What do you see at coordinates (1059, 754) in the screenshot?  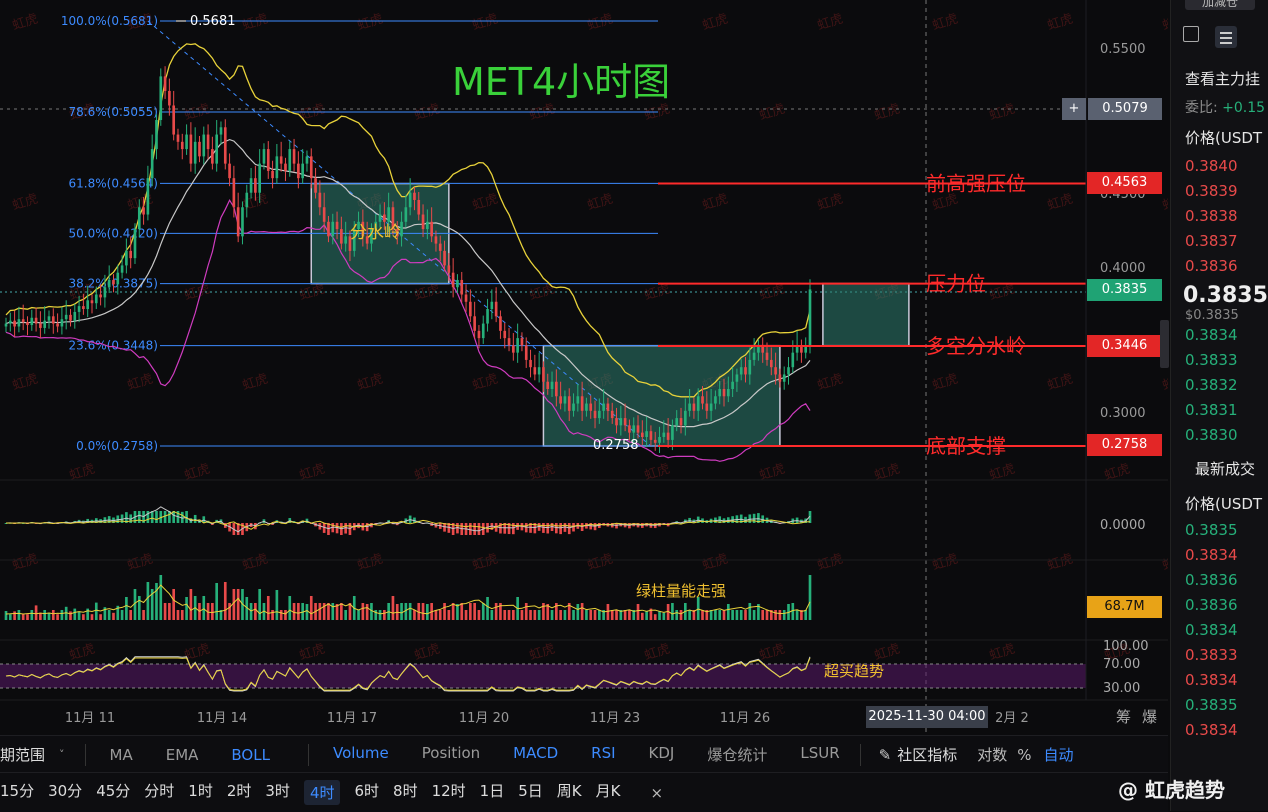 I see `auto-scale-toggle: 自动` at bounding box center [1059, 754].